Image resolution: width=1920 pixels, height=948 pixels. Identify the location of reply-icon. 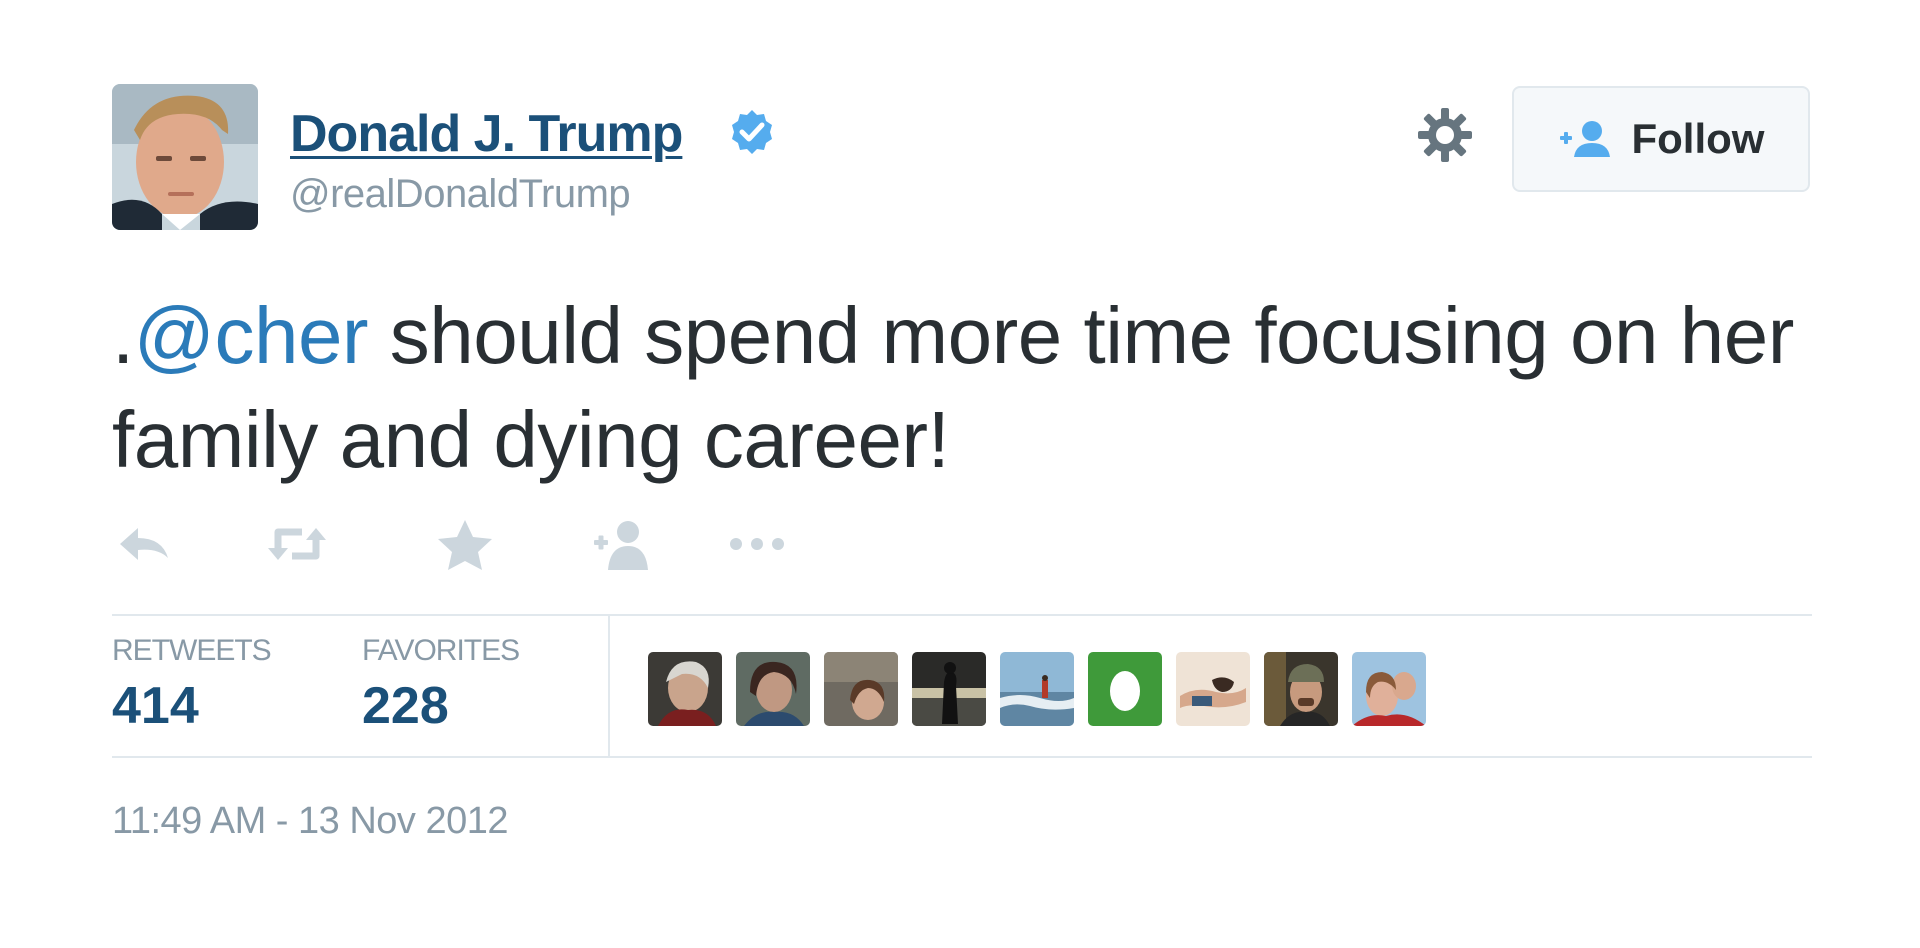
(147, 544).